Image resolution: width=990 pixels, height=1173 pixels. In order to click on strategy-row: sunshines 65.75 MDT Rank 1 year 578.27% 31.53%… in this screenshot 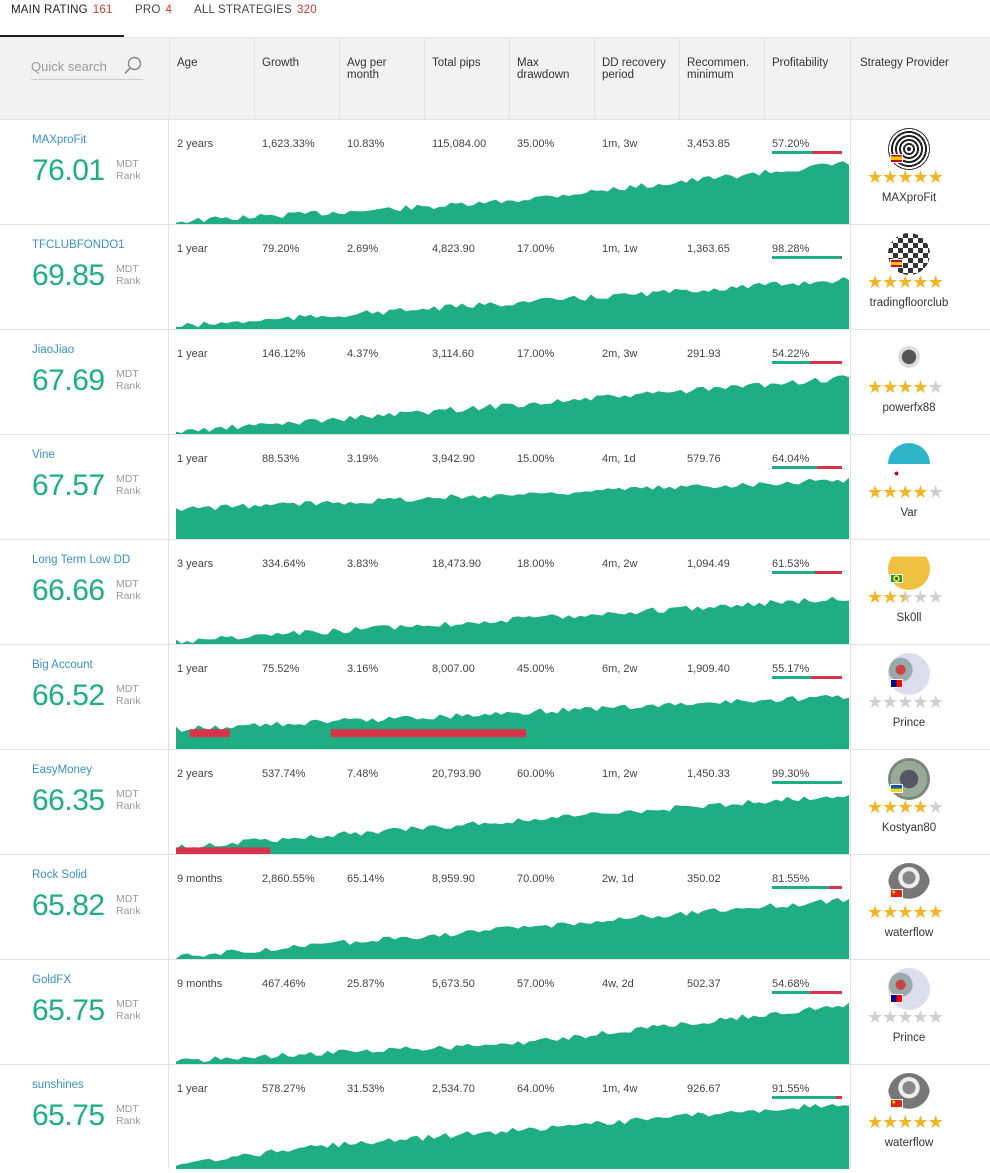, I will do `click(495, 1116)`.